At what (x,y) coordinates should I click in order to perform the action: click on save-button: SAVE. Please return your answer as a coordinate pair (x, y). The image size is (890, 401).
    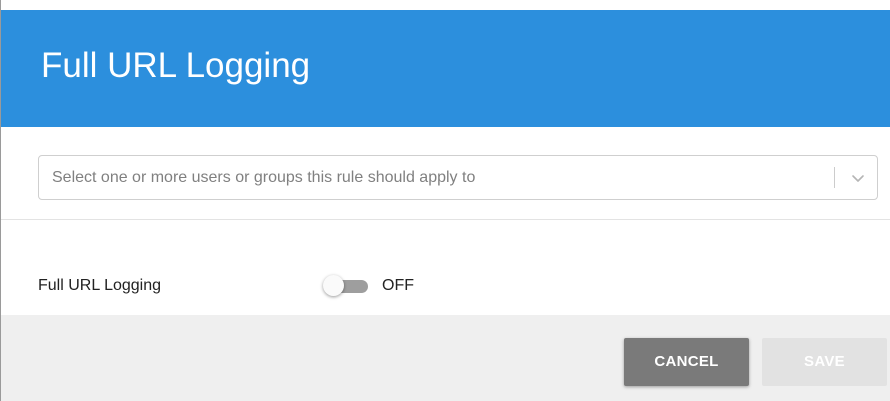
    Looking at the image, I should click on (824, 362).